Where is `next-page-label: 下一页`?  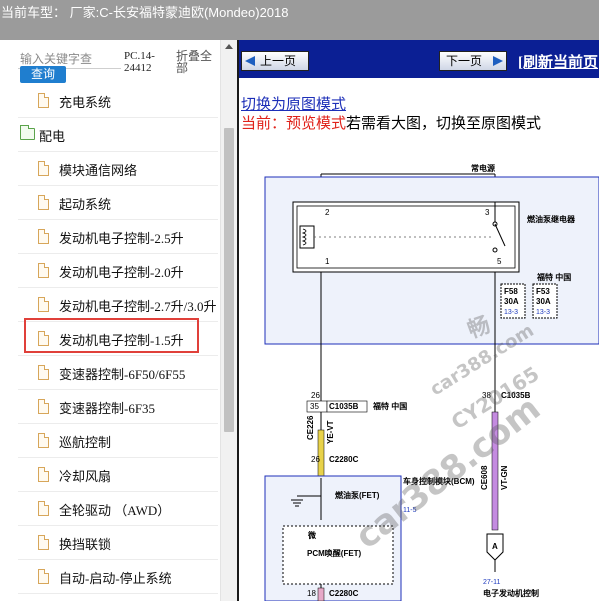
next-page-label: 下一页 is located at coordinates (464, 61).